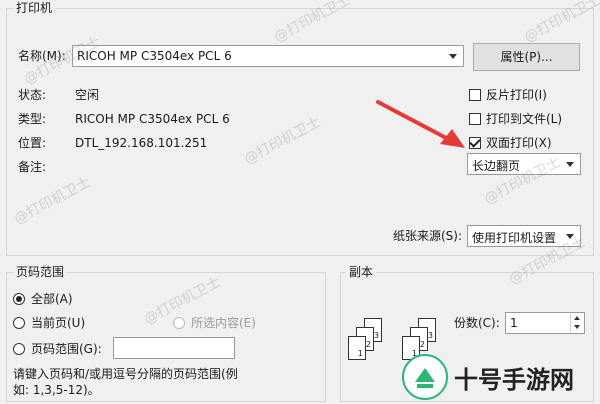  I want to click on copies-title: 副本, so click(361, 272).